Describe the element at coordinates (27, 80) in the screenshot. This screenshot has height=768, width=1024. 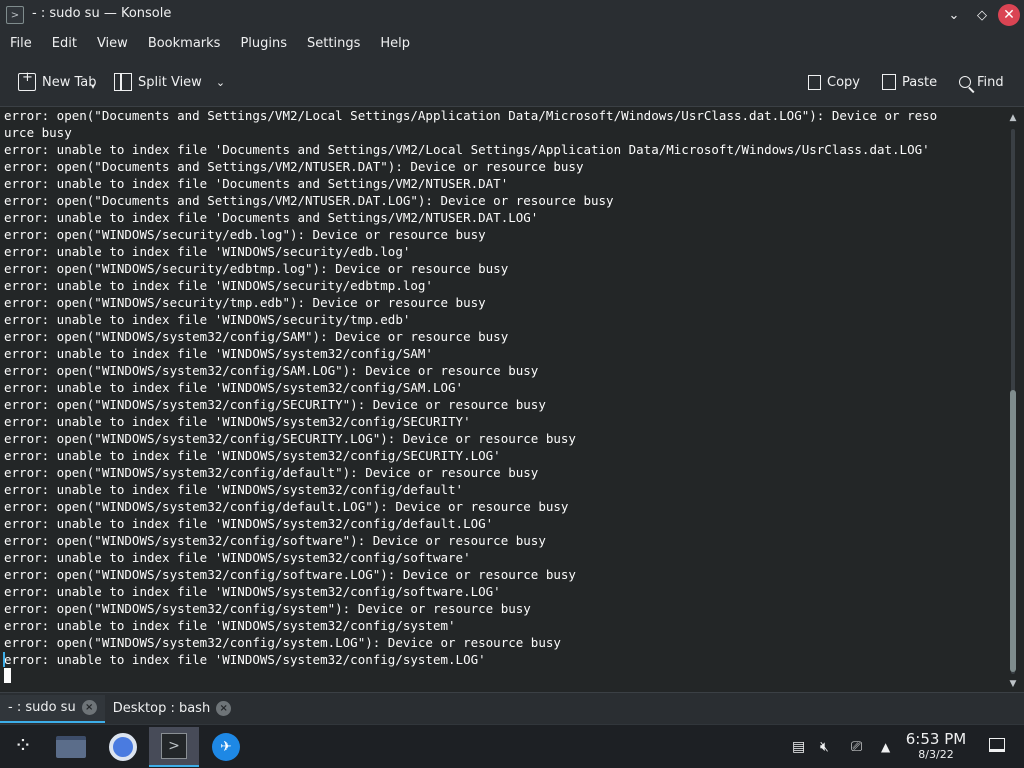
I see `new-tab-icon` at that location.